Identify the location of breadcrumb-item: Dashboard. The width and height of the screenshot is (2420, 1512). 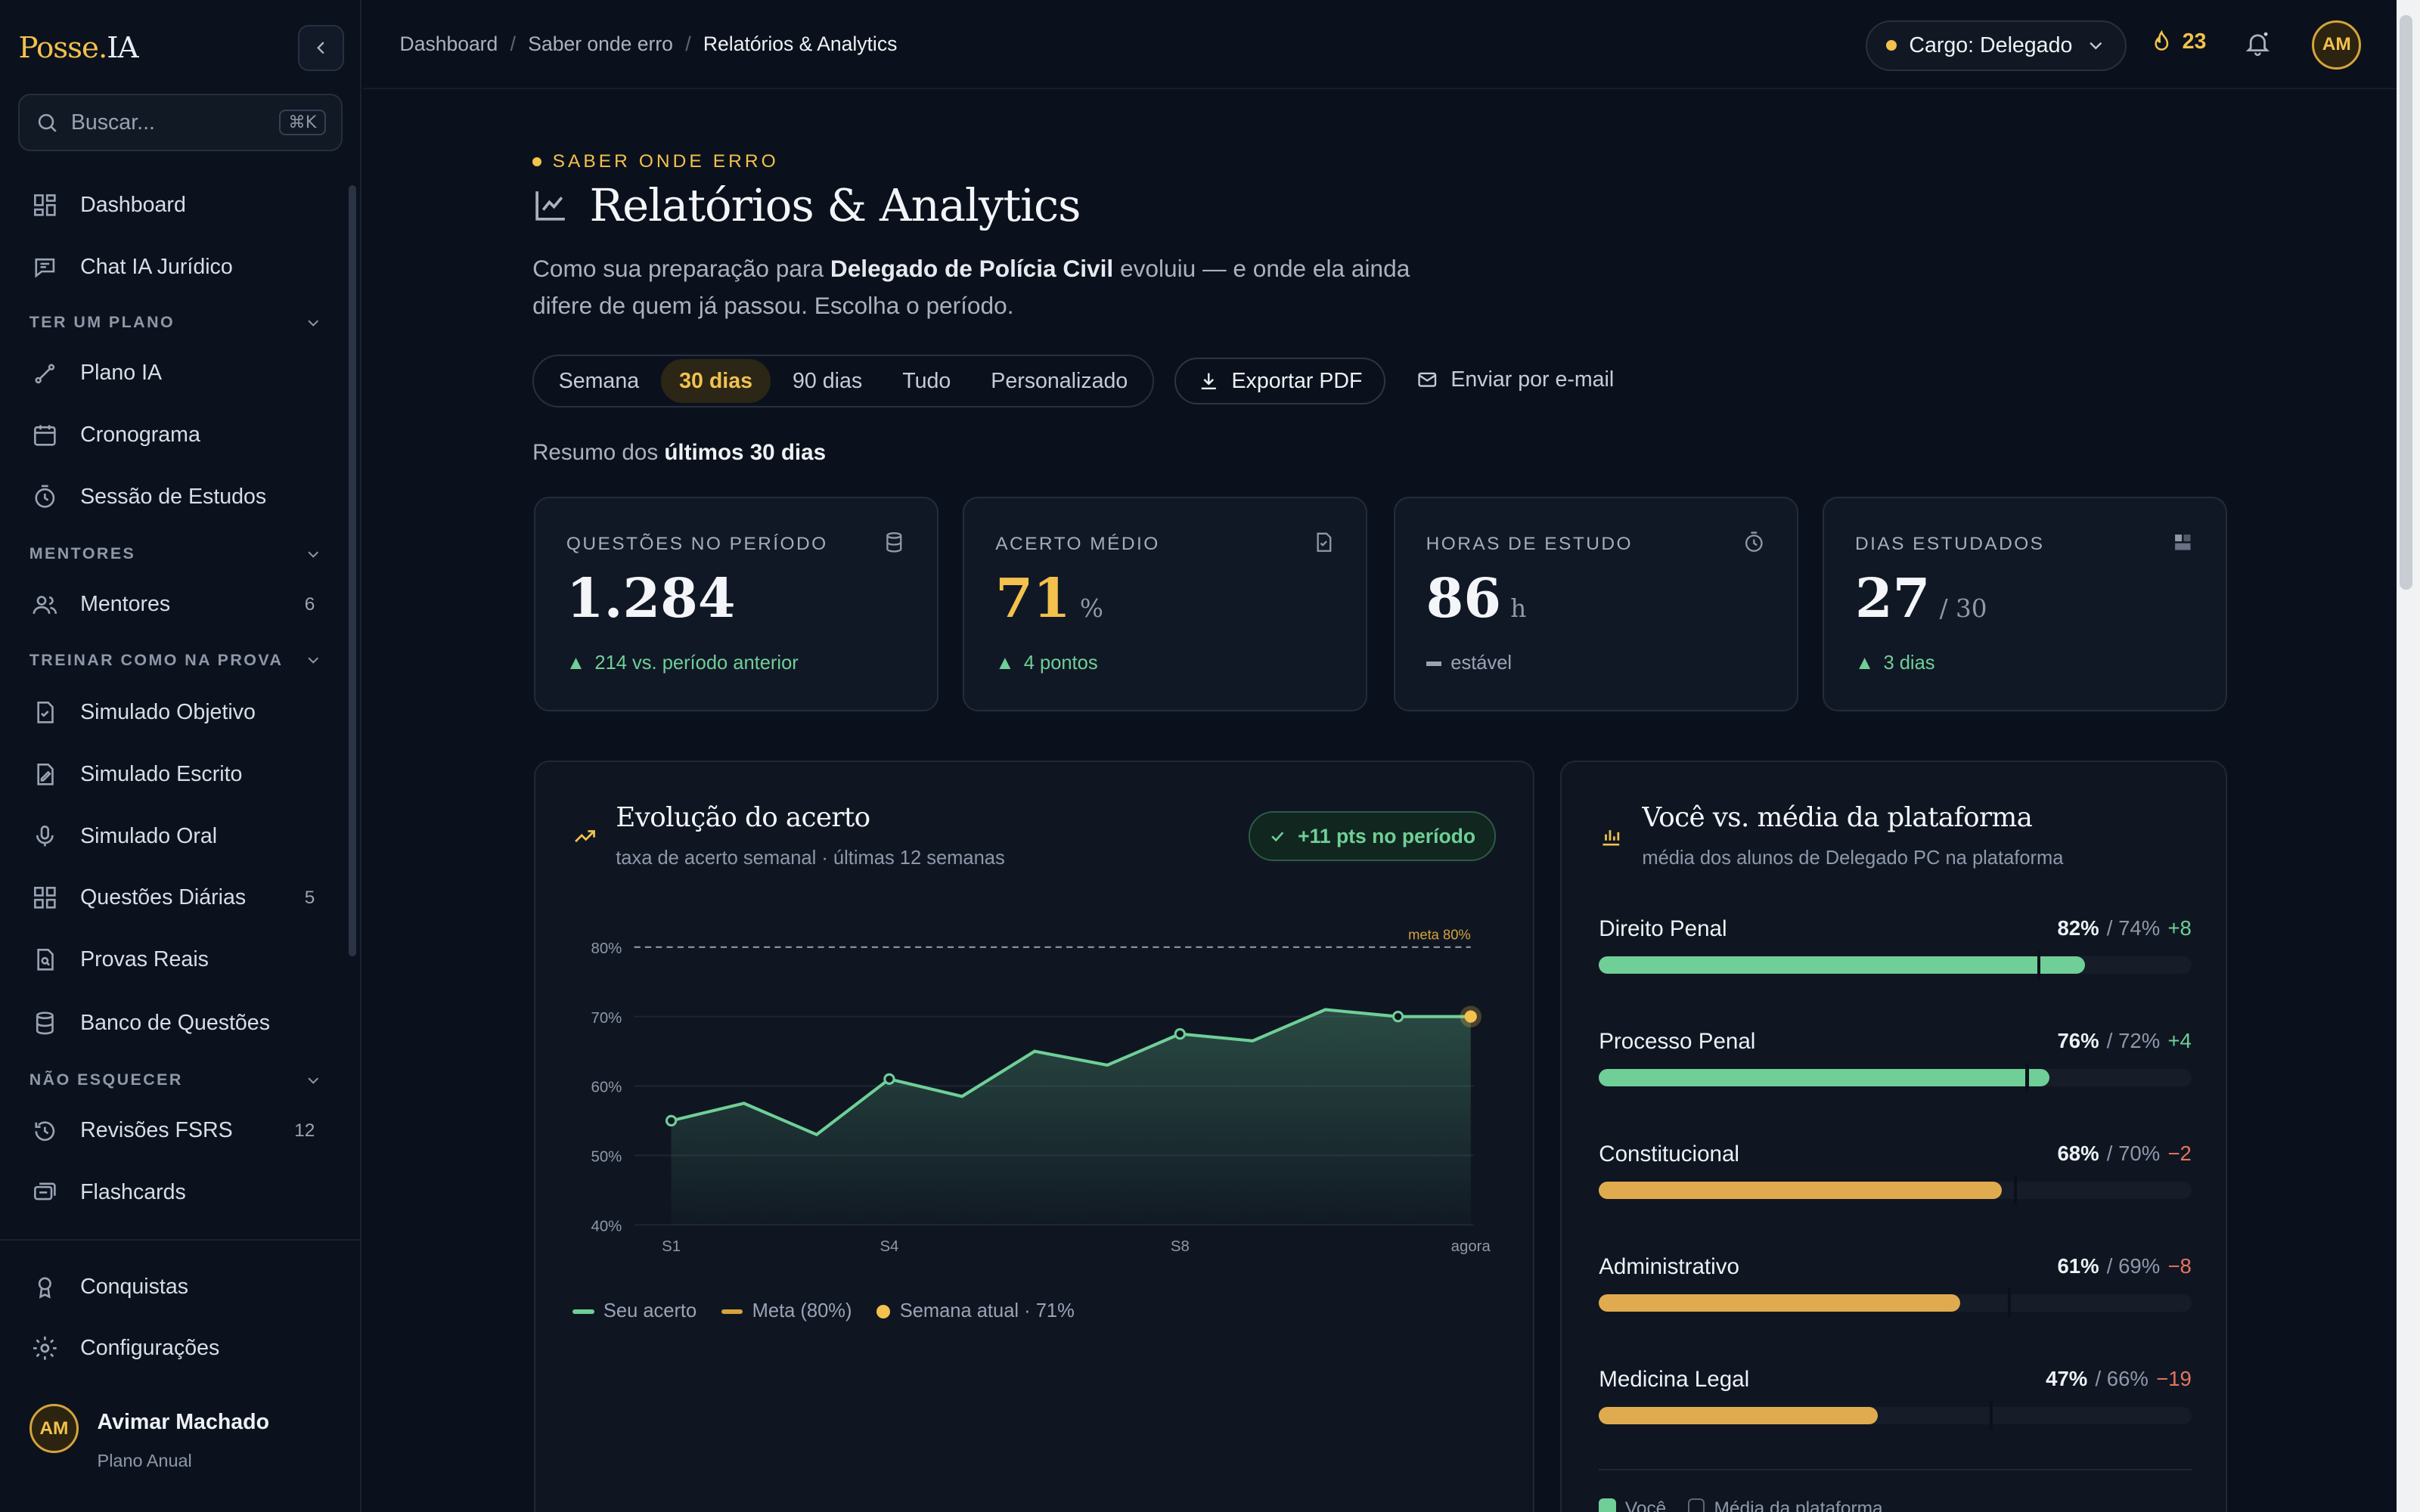
(449, 44).